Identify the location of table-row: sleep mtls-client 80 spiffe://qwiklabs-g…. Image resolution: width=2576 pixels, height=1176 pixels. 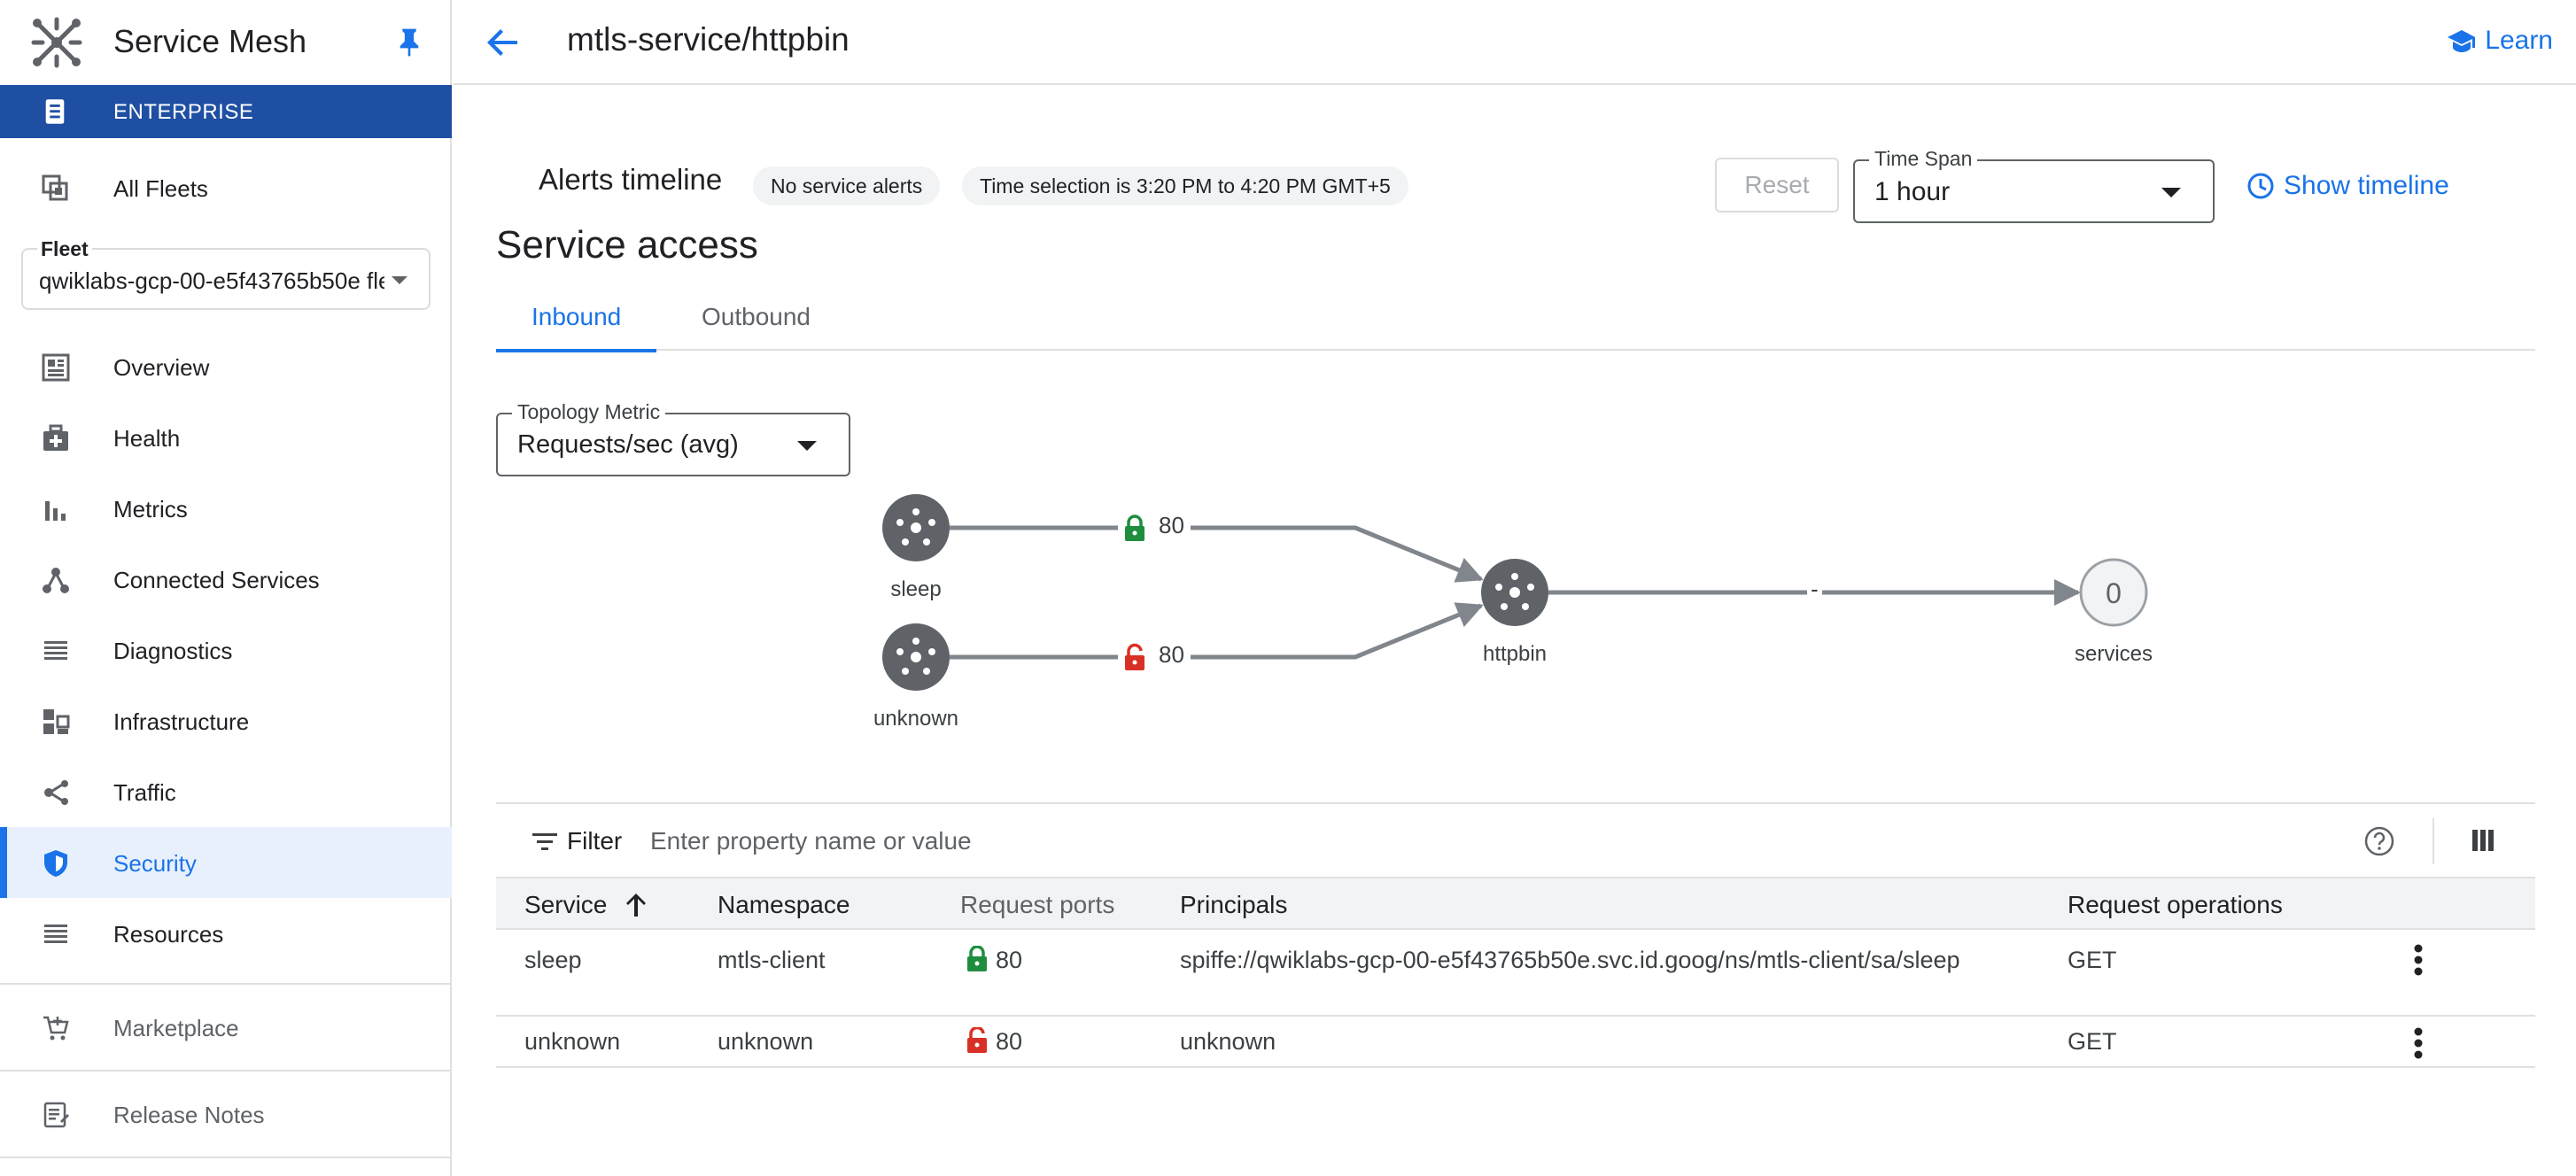
(1515, 973).